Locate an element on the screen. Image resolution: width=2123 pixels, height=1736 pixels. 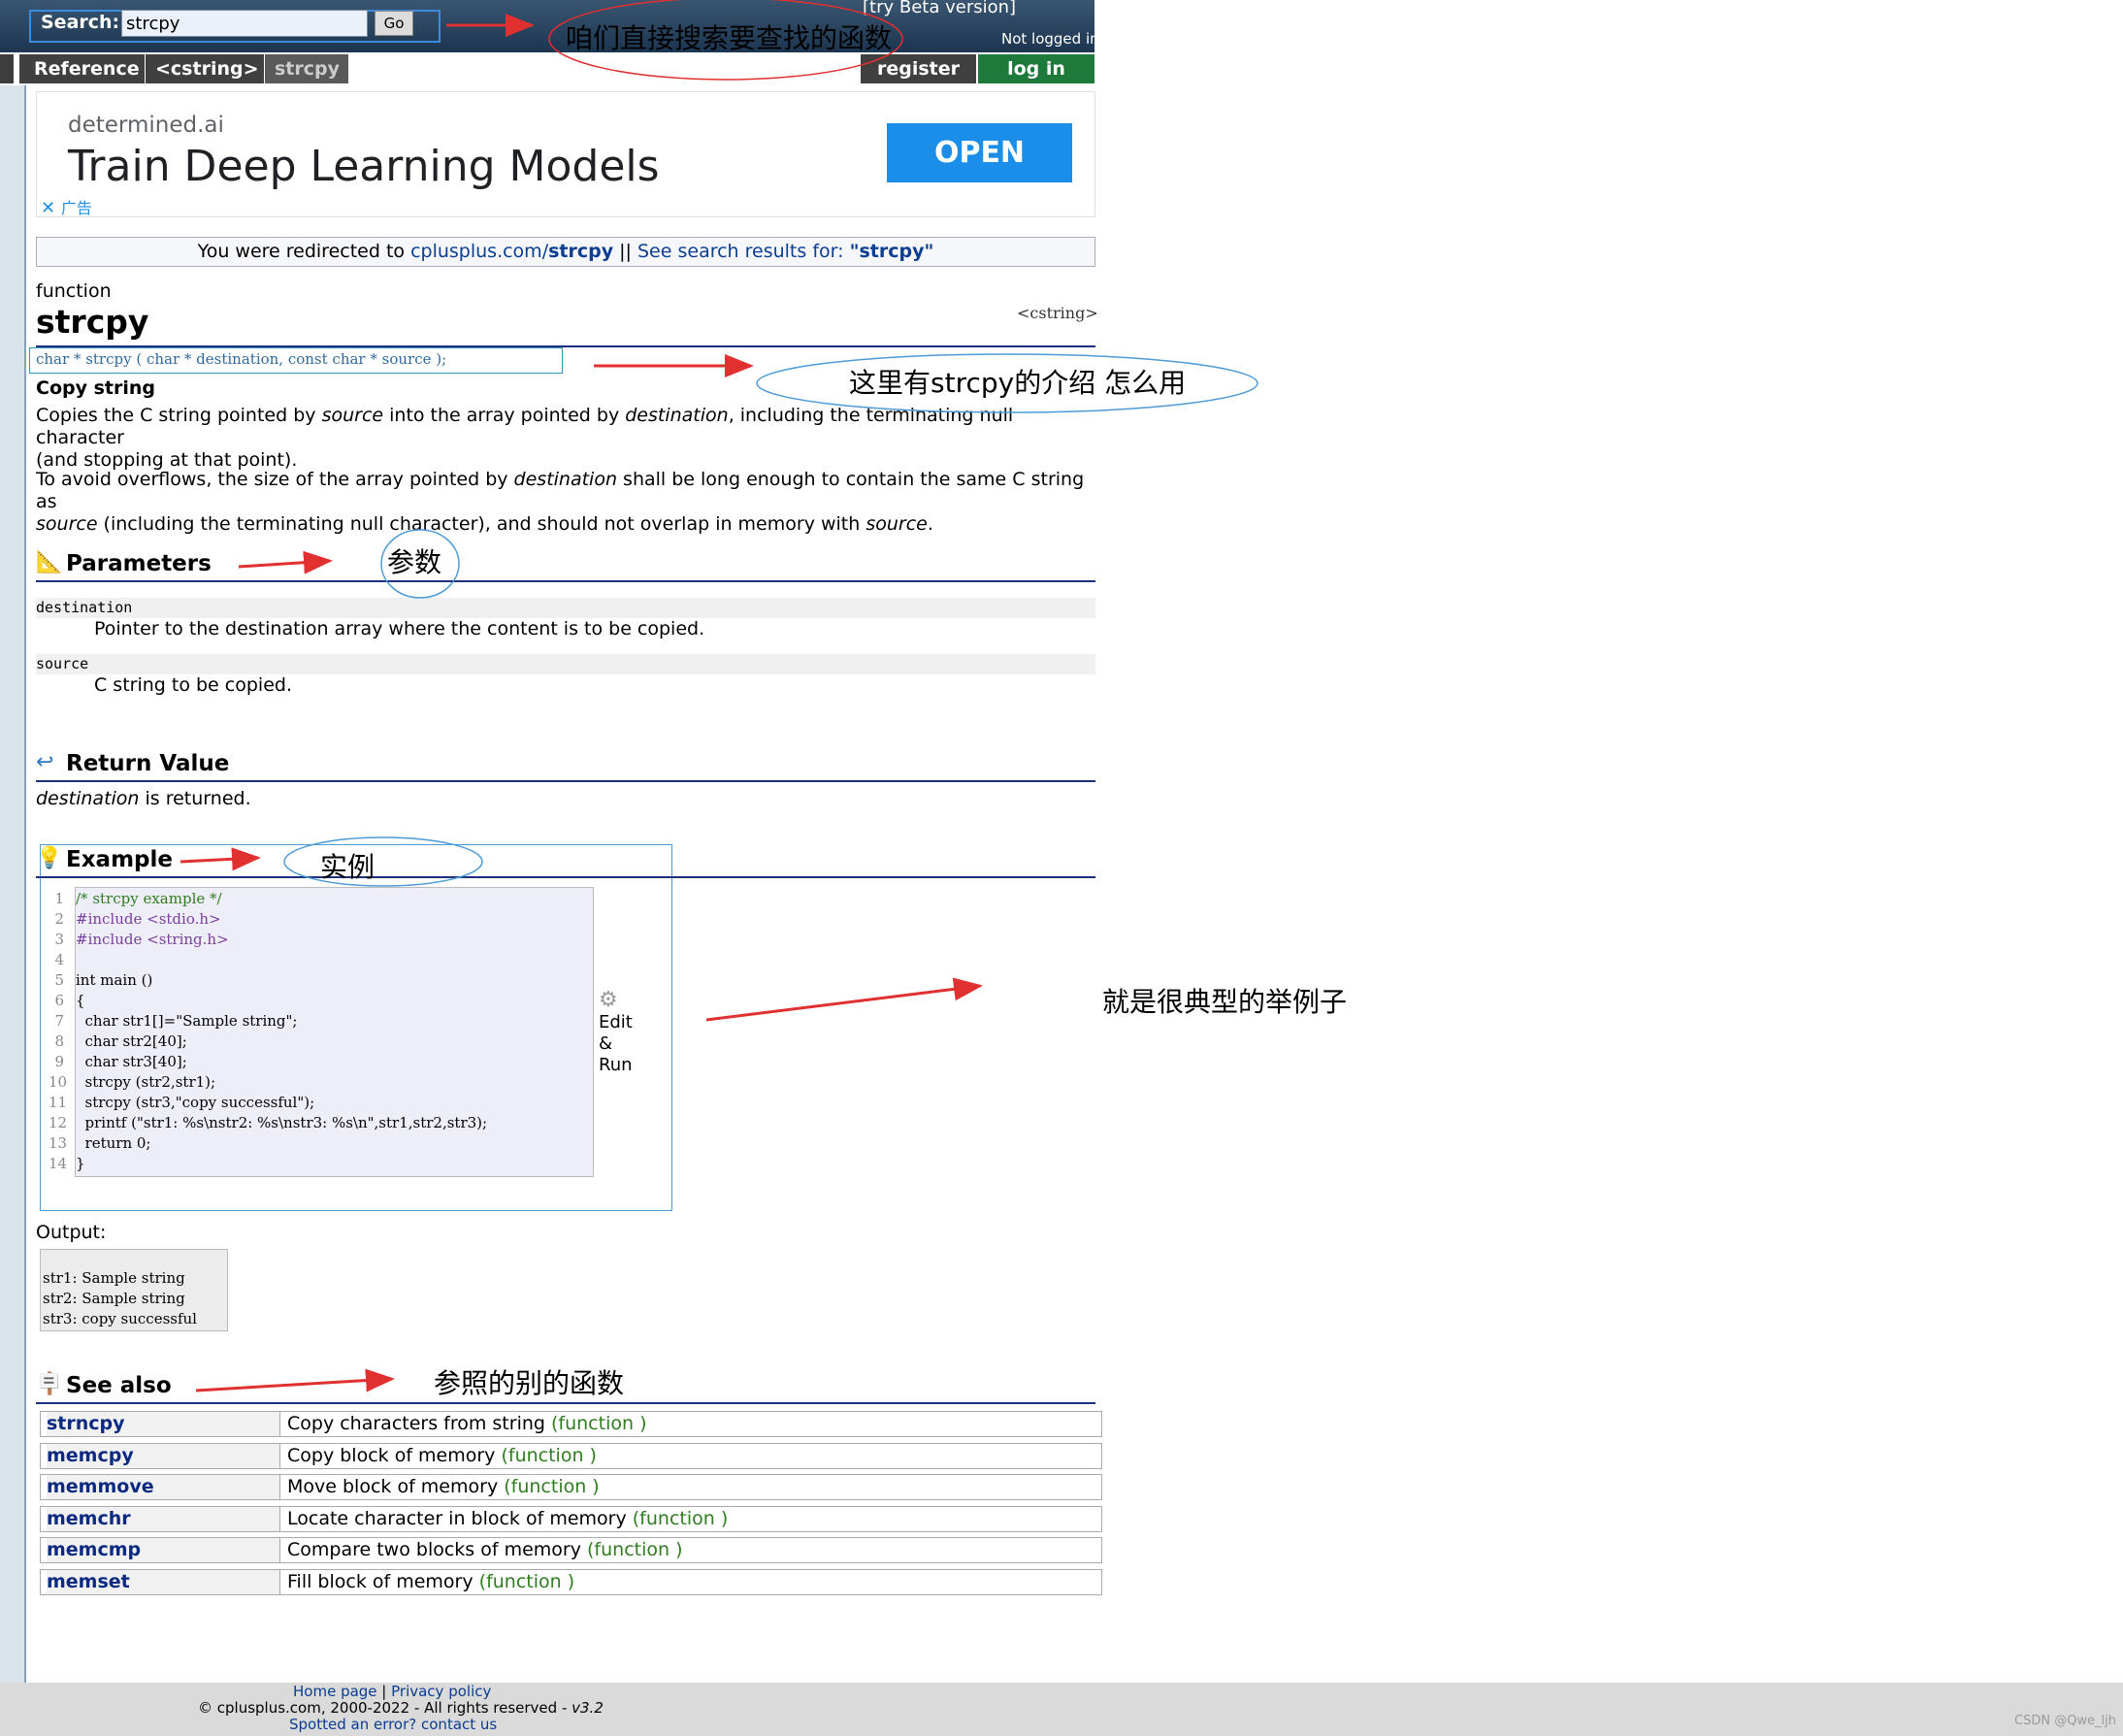
annotation-note: 就是很典型的举例子 is located at coordinates (1225, 1002).